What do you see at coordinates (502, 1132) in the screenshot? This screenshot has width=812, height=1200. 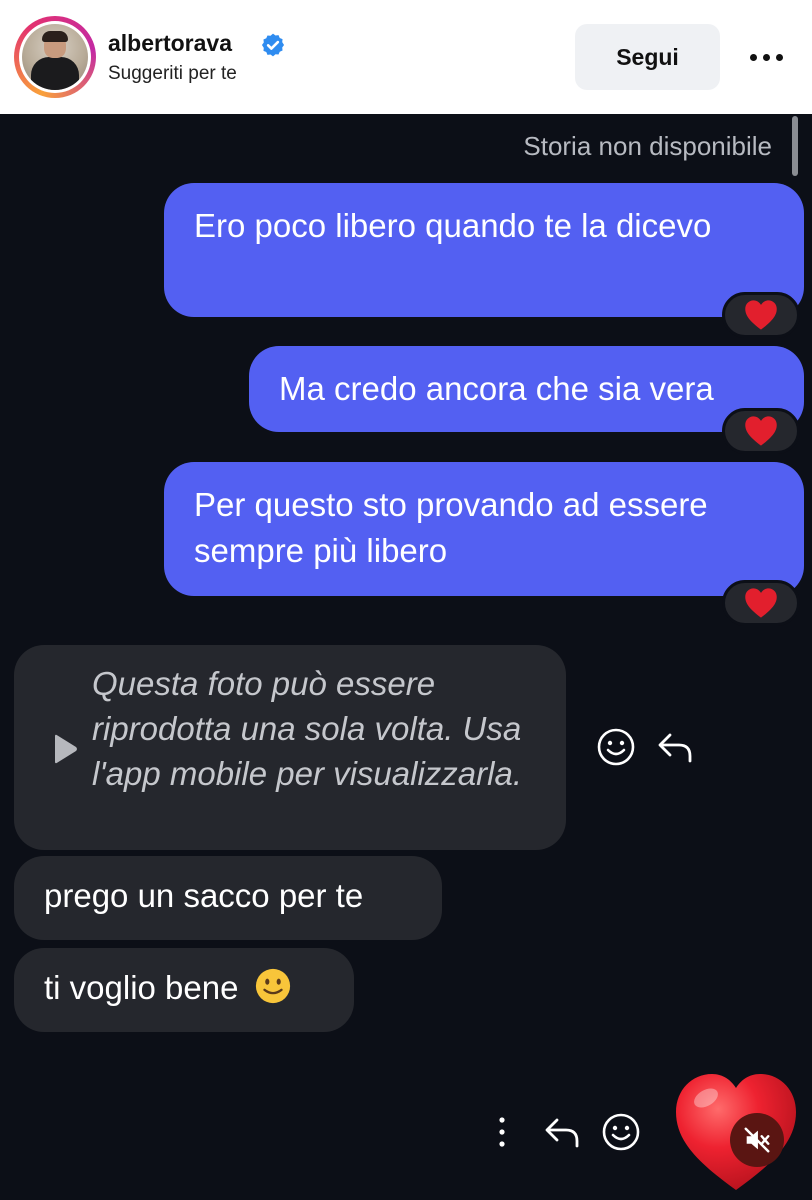 I see `more-vertical-icon` at bounding box center [502, 1132].